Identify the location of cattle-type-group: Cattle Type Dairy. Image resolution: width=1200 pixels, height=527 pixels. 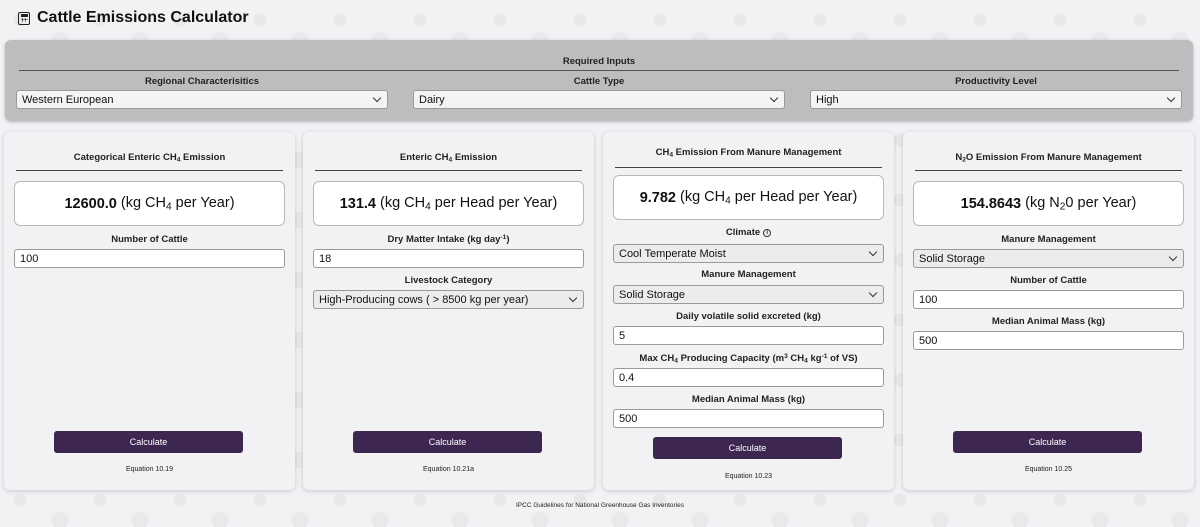
(599, 92).